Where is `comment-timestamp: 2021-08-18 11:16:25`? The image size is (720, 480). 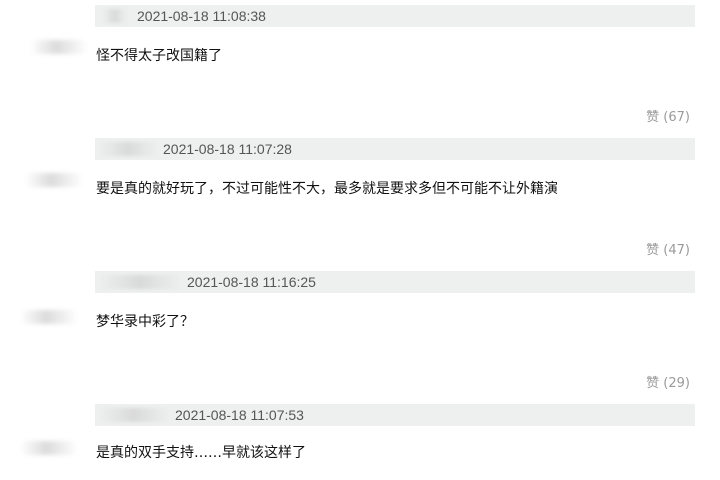
comment-timestamp: 2021-08-18 11:16:25 is located at coordinates (251, 282).